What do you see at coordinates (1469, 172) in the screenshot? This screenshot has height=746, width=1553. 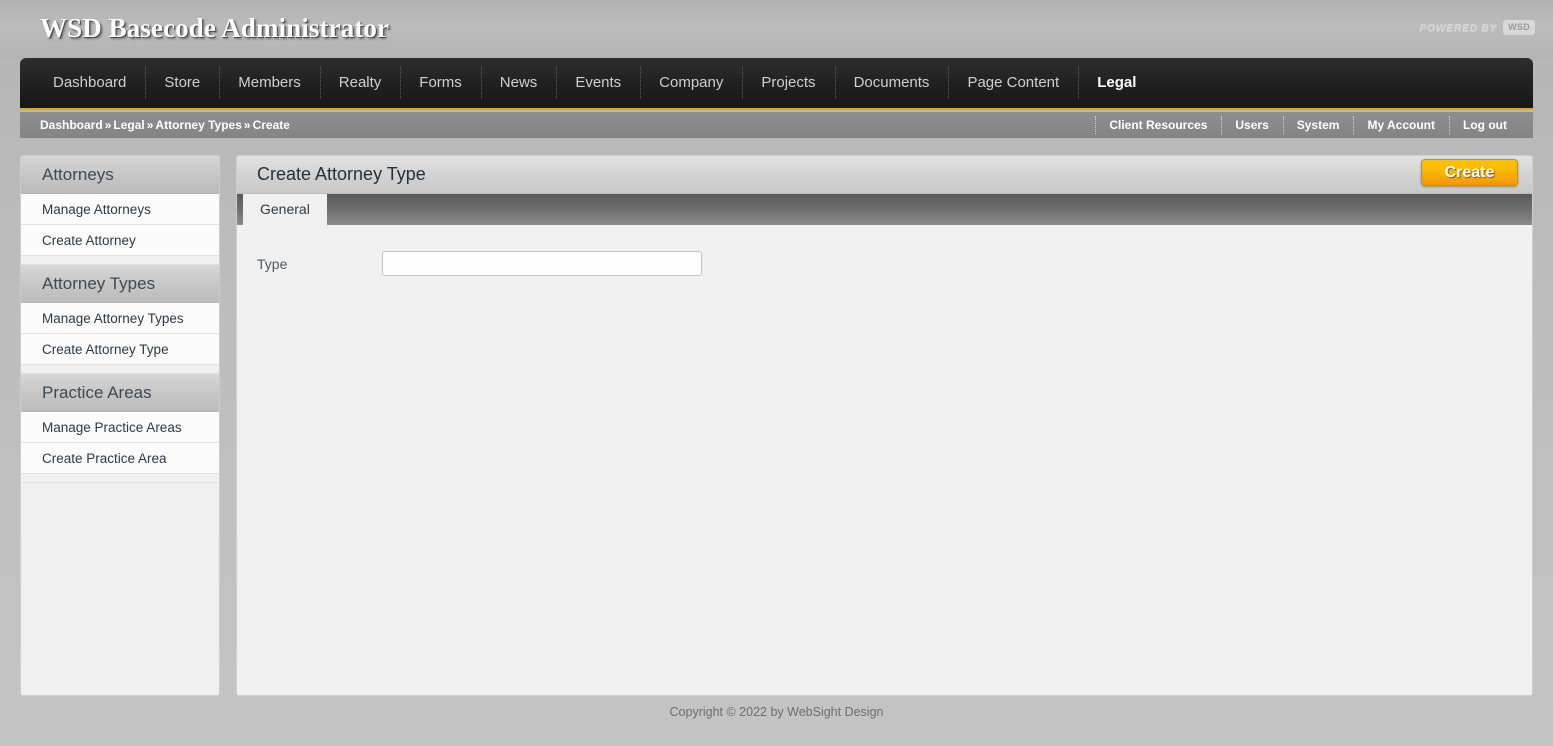 I see `create-button: Create` at bounding box center [1469, 172].